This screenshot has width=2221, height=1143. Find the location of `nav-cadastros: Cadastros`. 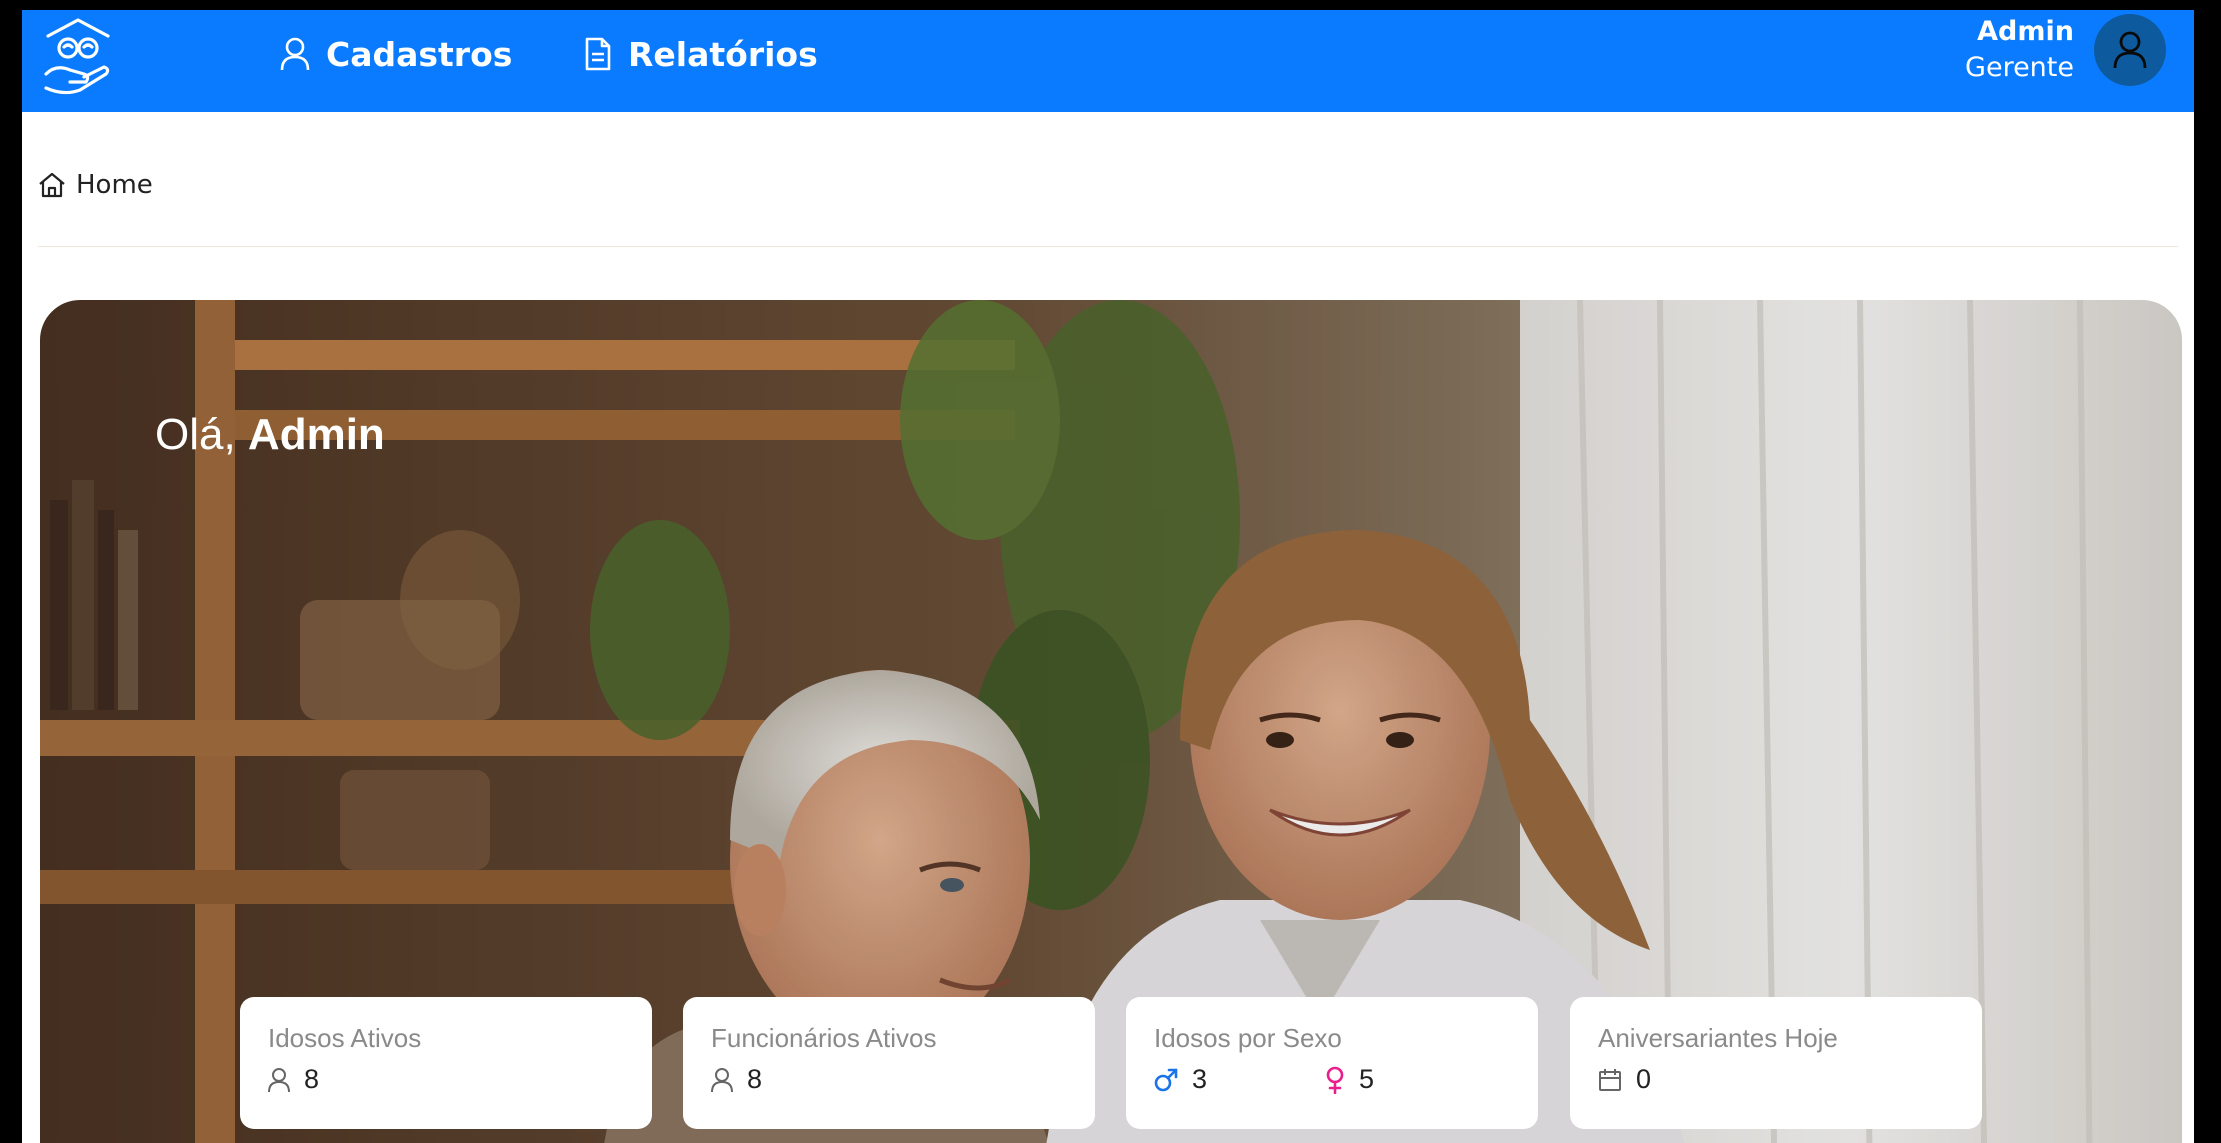

nav-cadastros: Cadastros is located at coordinates (396, 54).